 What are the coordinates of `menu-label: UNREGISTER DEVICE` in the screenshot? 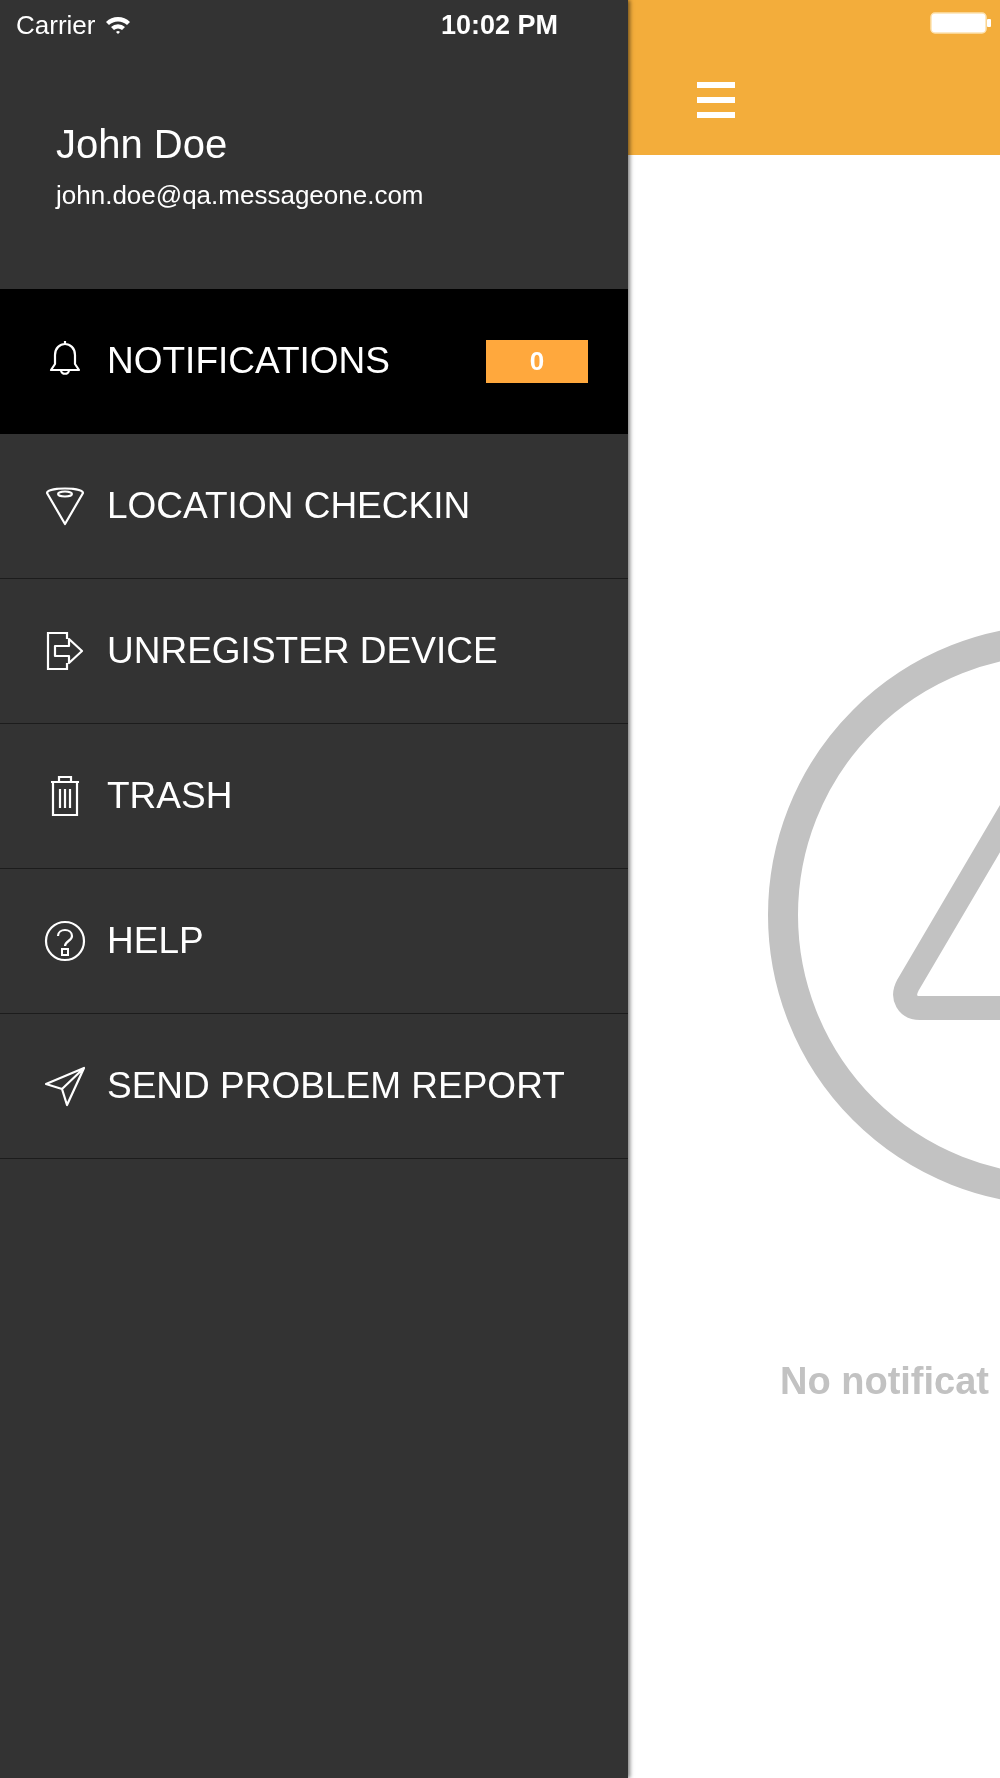 It's located at (302, 651).